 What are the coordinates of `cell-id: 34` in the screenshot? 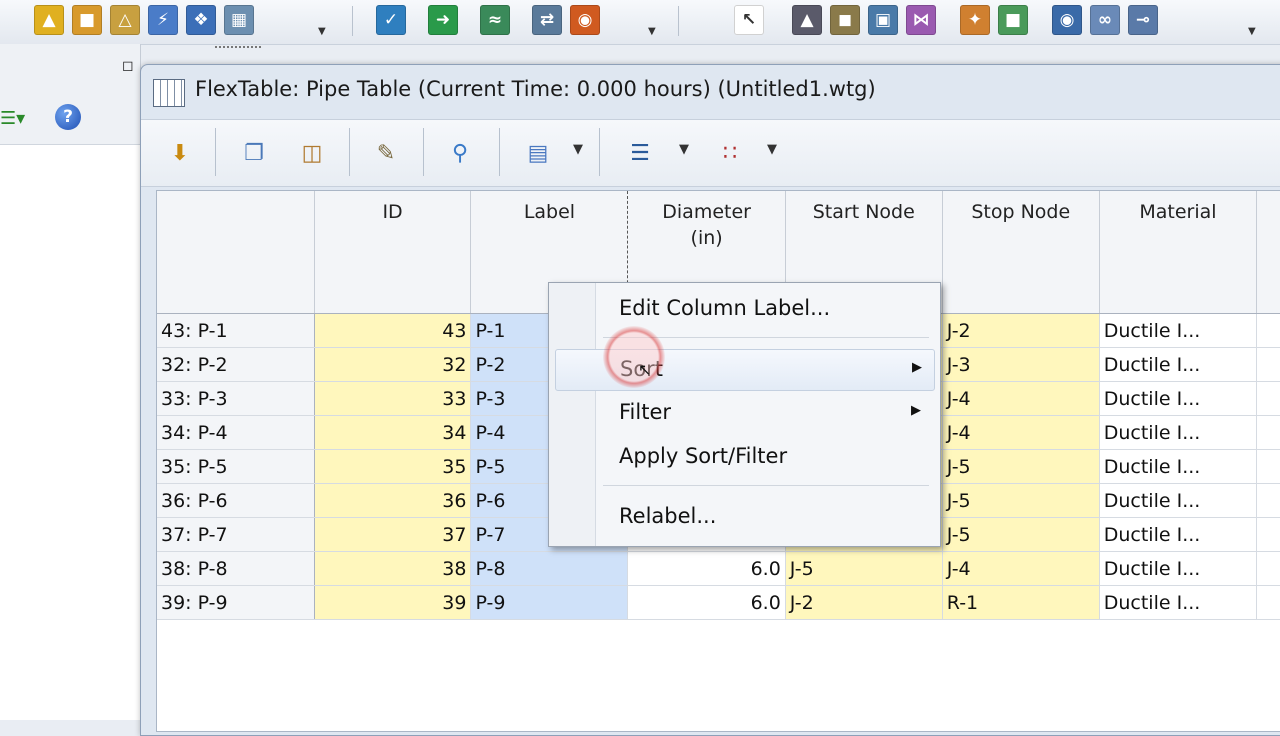 It's located at (393, 432).